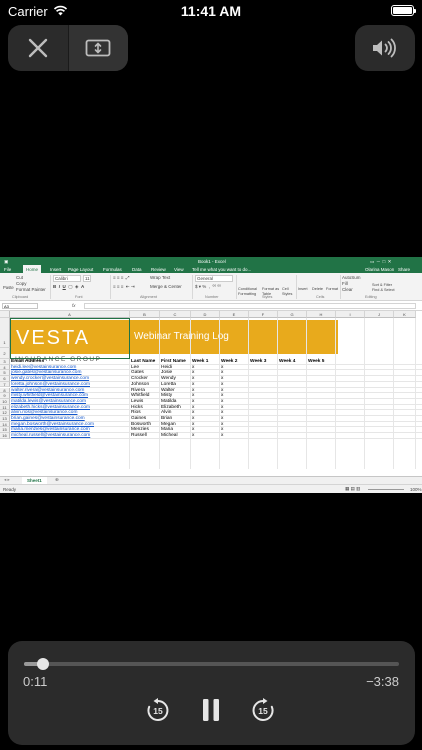 The width and height of the screenshot is (422, 750). I want to click on zoom-slider, so click(386, 489).